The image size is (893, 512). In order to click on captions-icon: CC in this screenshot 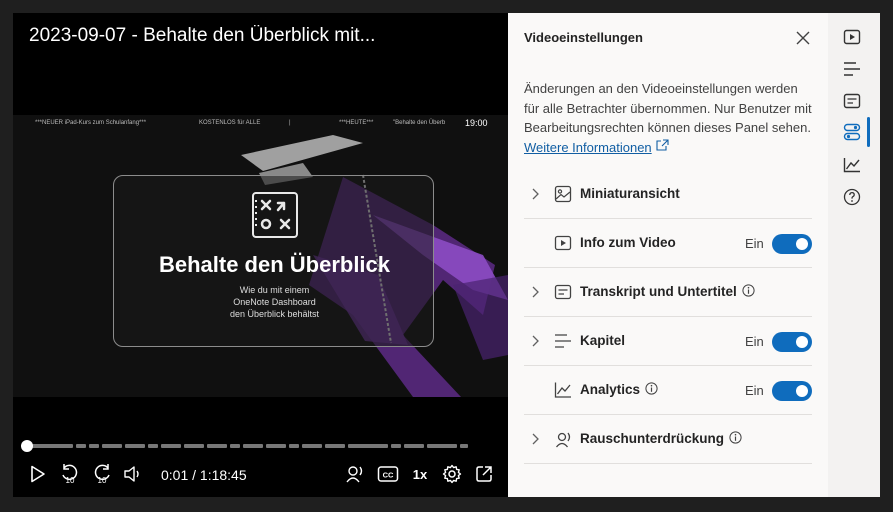, I will do `click(388, 474)`.